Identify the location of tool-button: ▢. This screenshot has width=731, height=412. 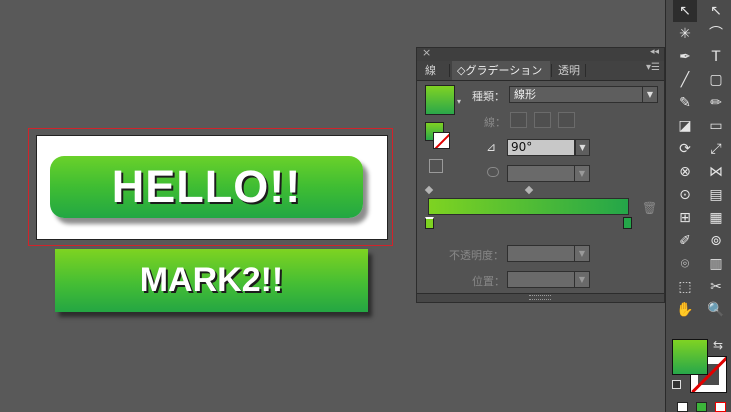
(716, 80).